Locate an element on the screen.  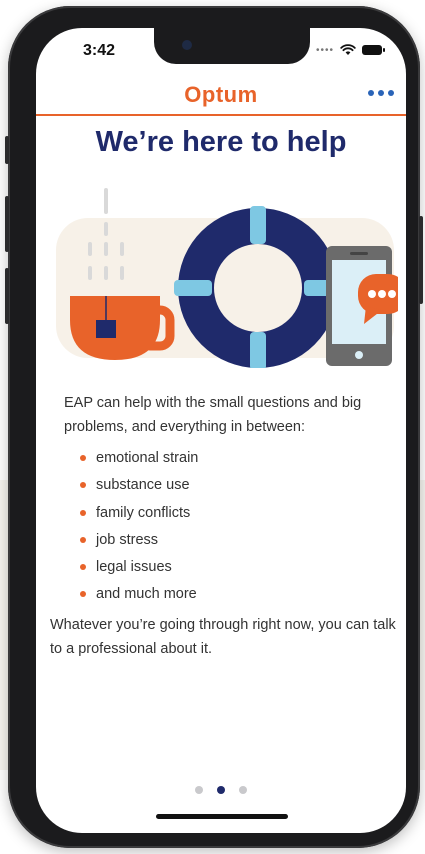
wifi-icon is located at coordinates (348, 49).